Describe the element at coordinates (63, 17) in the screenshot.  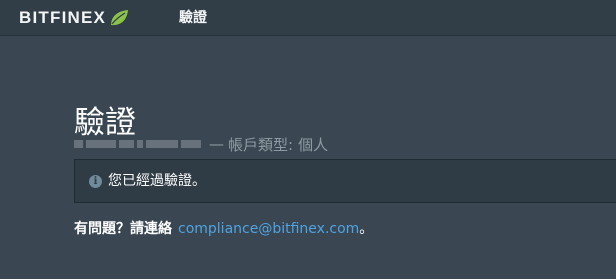
I see `logo-text: BITFINEX` at that location.